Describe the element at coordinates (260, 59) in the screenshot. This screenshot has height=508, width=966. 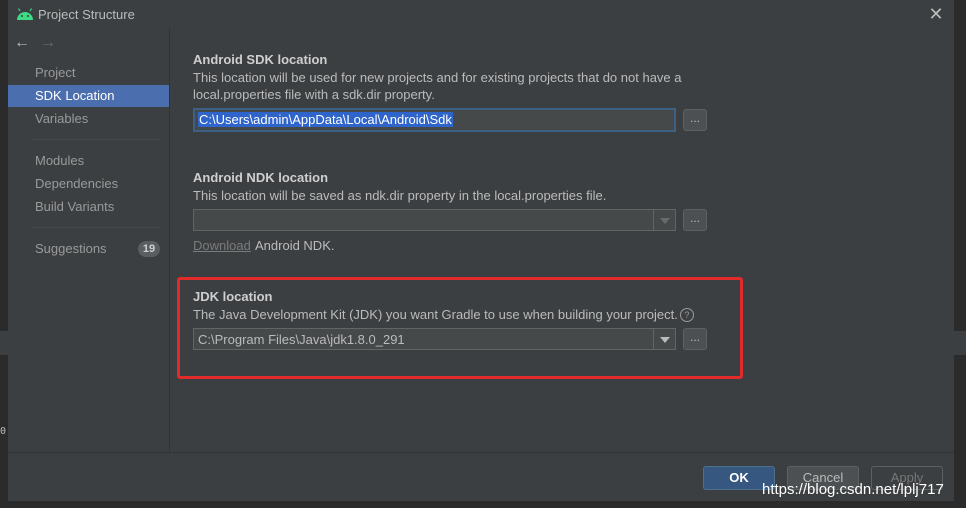
I see `sdk-section-title: Android SDK location` at that location.